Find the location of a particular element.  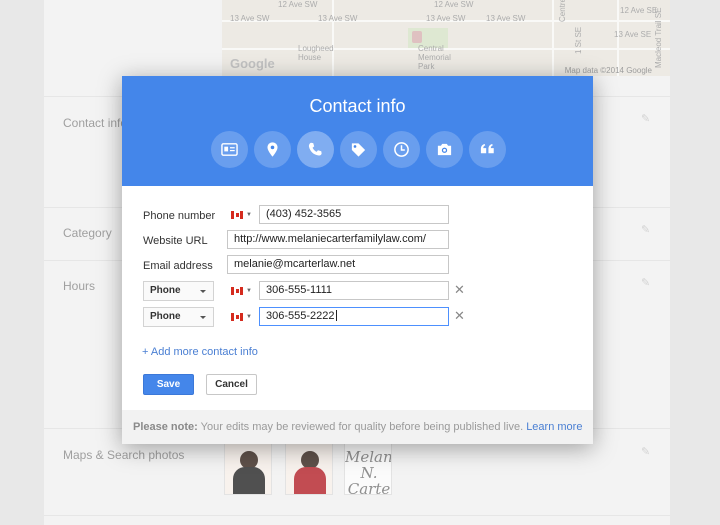

category-phone is located at coordinates (315, 149).